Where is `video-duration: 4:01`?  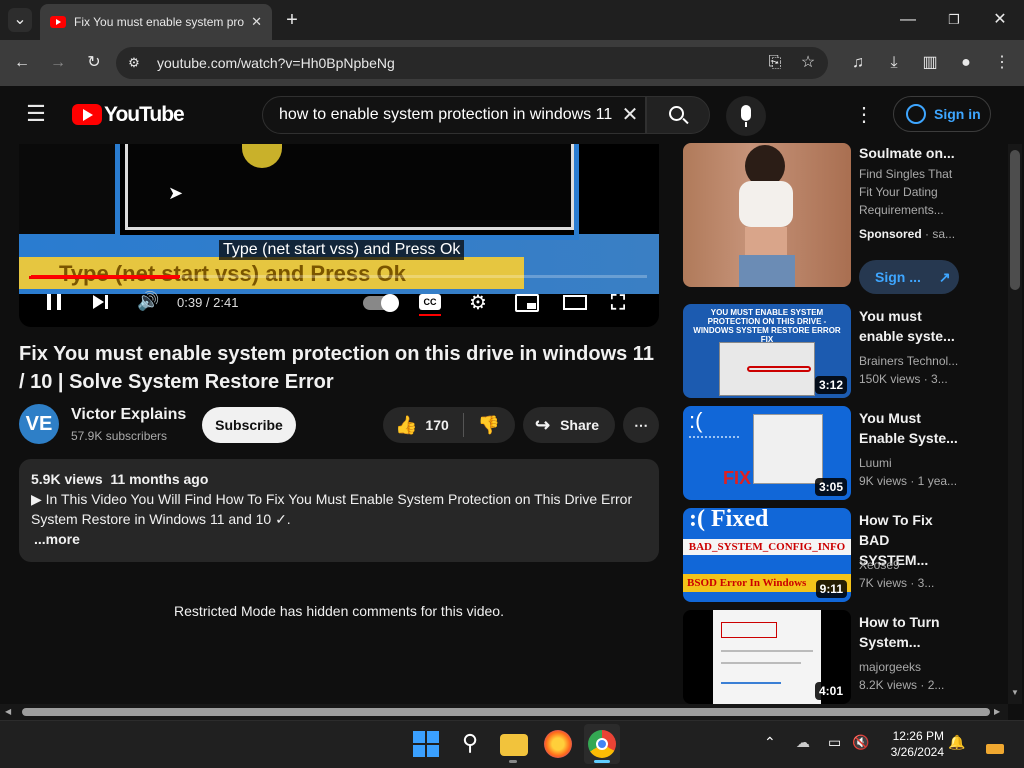 video-duration: 4:01 is located at coordinates (830, 691).